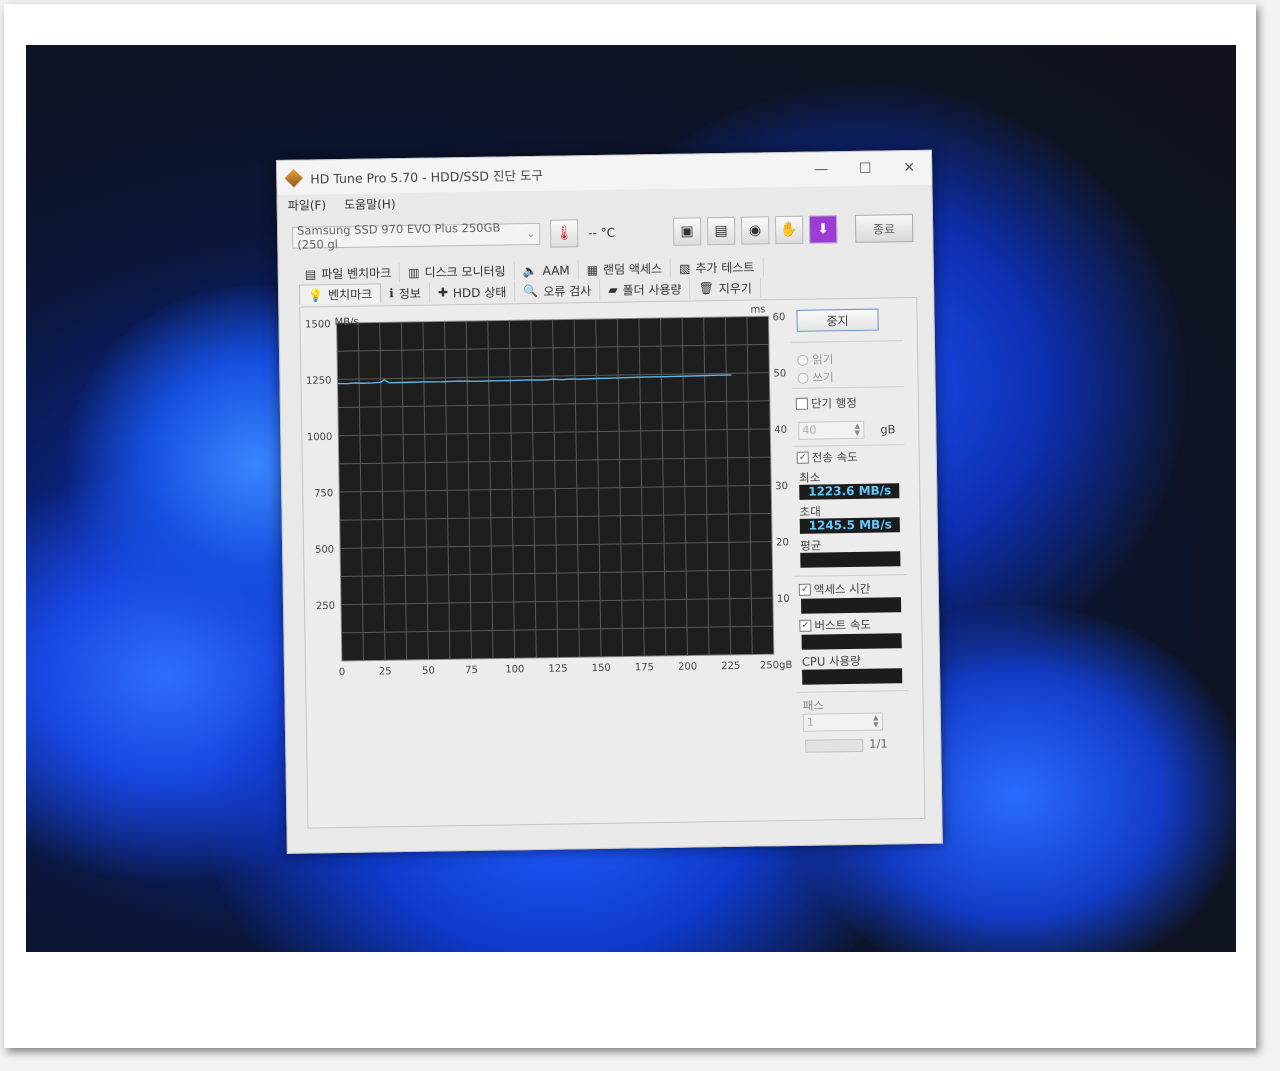 The image size is (1280, 1071). What do you see at coordinates (851, 641) in the screenshot?
I see `burst-rate-value` at bounding box center [851, 641].